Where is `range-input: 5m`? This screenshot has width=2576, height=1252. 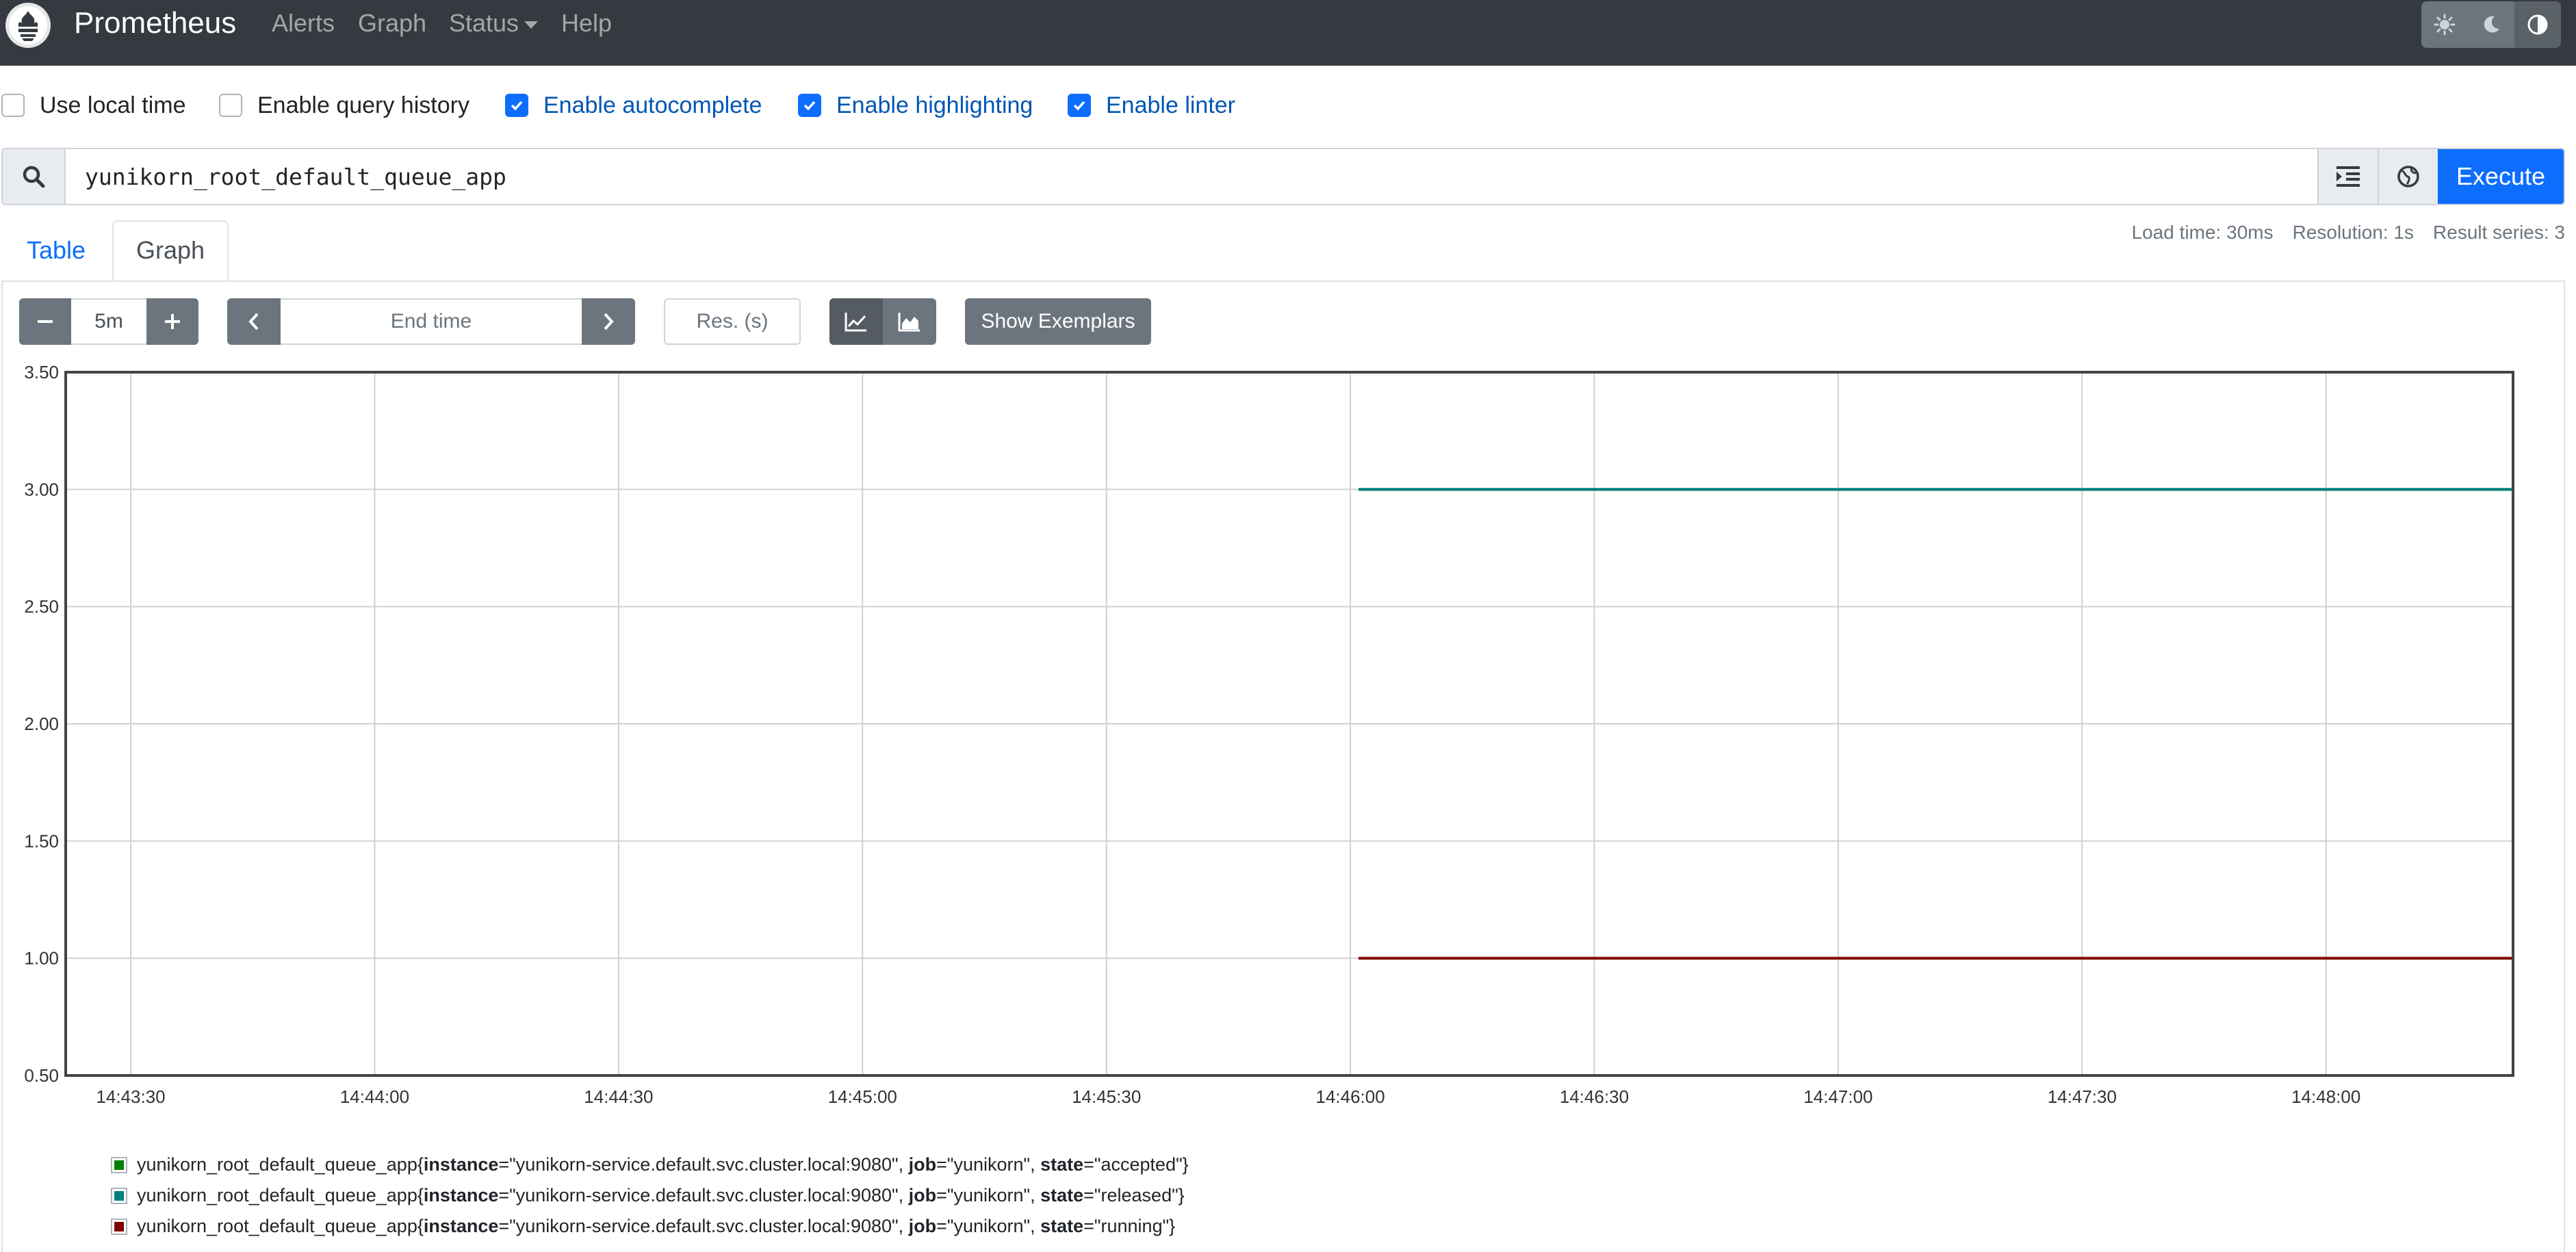 range-input: 5m is located at coordinates (108, 321).